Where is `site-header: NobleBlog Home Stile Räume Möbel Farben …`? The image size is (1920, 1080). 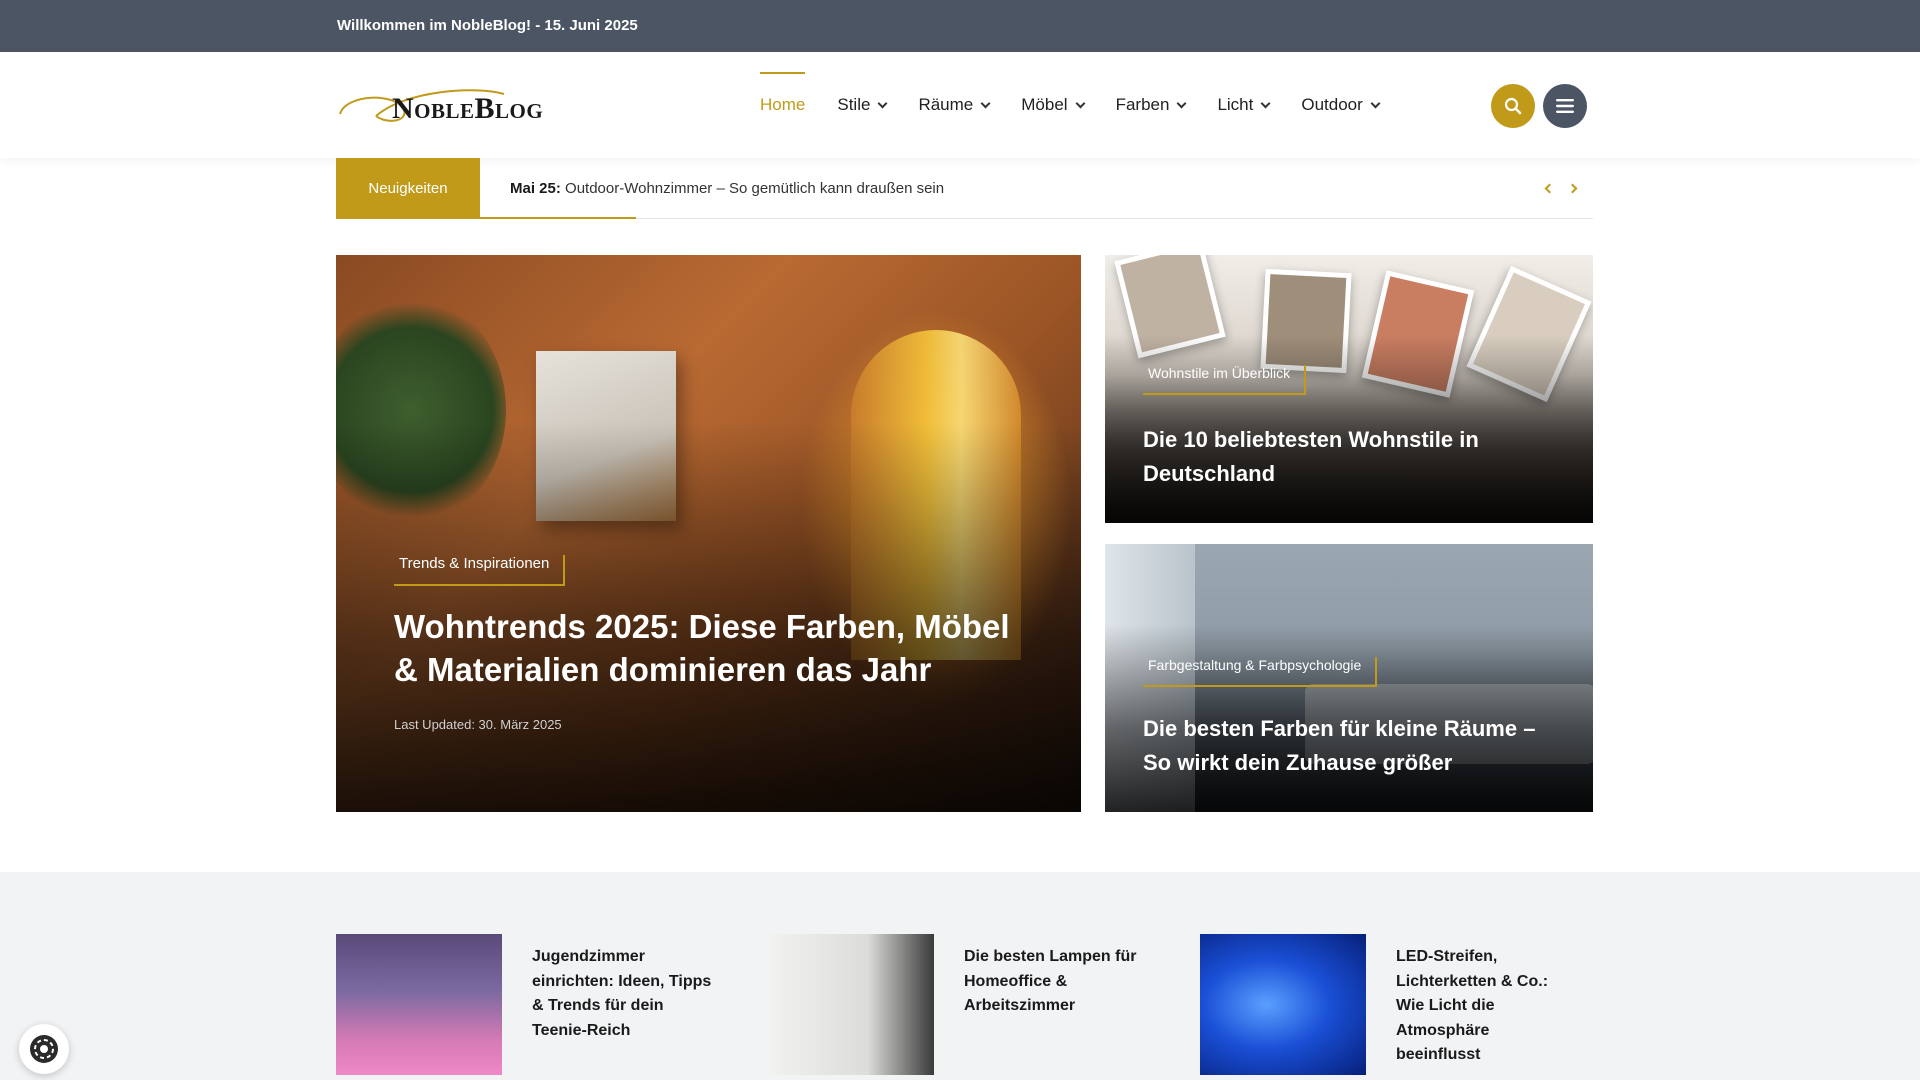 site-header: NobleBlog Home Stile Räume Möbel Farben … is located at coordinates (960, 105).